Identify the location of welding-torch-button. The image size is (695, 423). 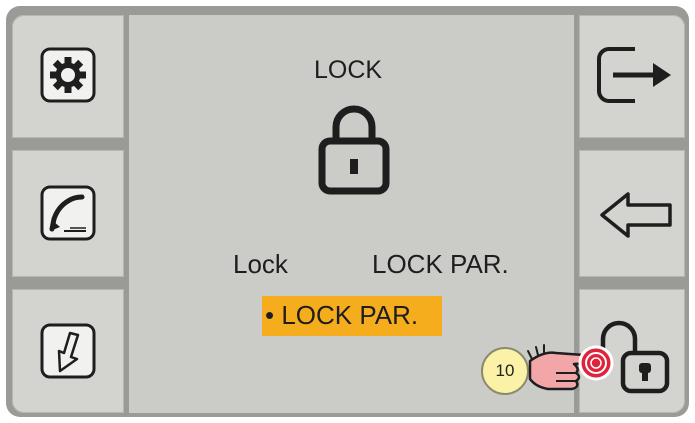
(68, 213).